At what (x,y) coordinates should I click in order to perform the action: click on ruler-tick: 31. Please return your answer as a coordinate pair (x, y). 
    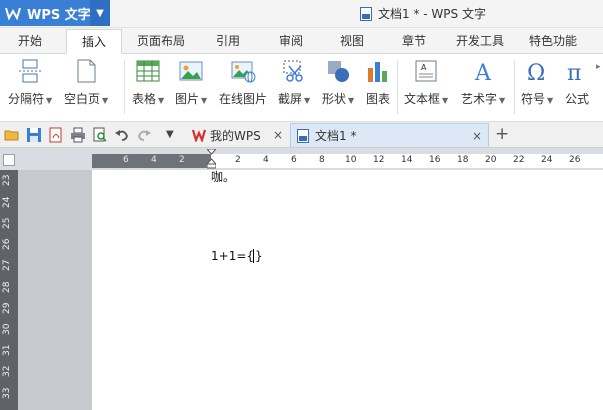
    Looking at the image, I should click on (7, 350).